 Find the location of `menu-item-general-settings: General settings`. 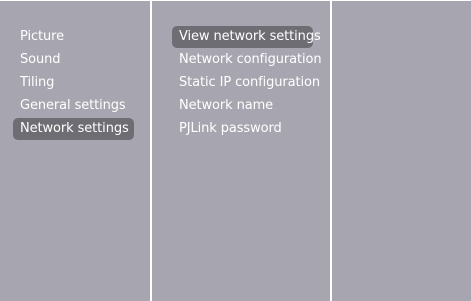

menu-item-general-settings: General settings is located at coordinates (73, 106).